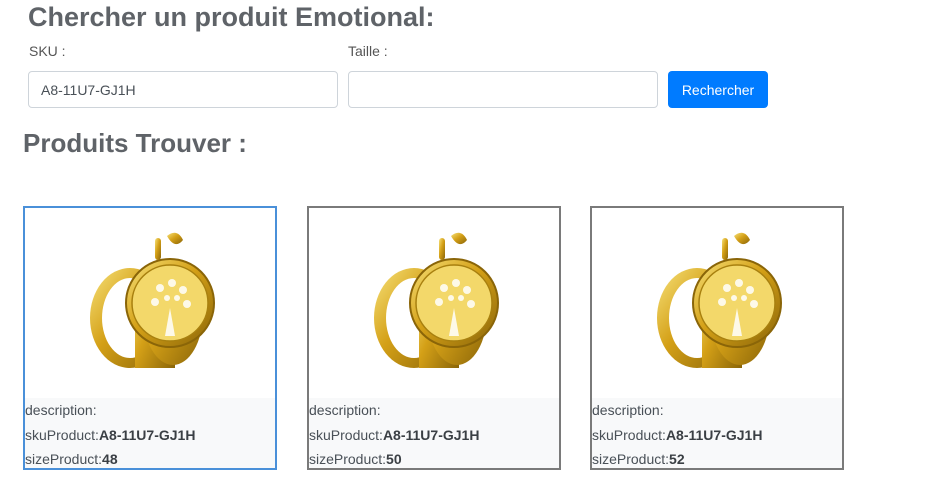 The width and height of the screenshot is (943, 498). What do you see at coordinates (135, 143) in the screenshot?
I see `results-title: Produits Trouver :` at bounding box center [135, 143].